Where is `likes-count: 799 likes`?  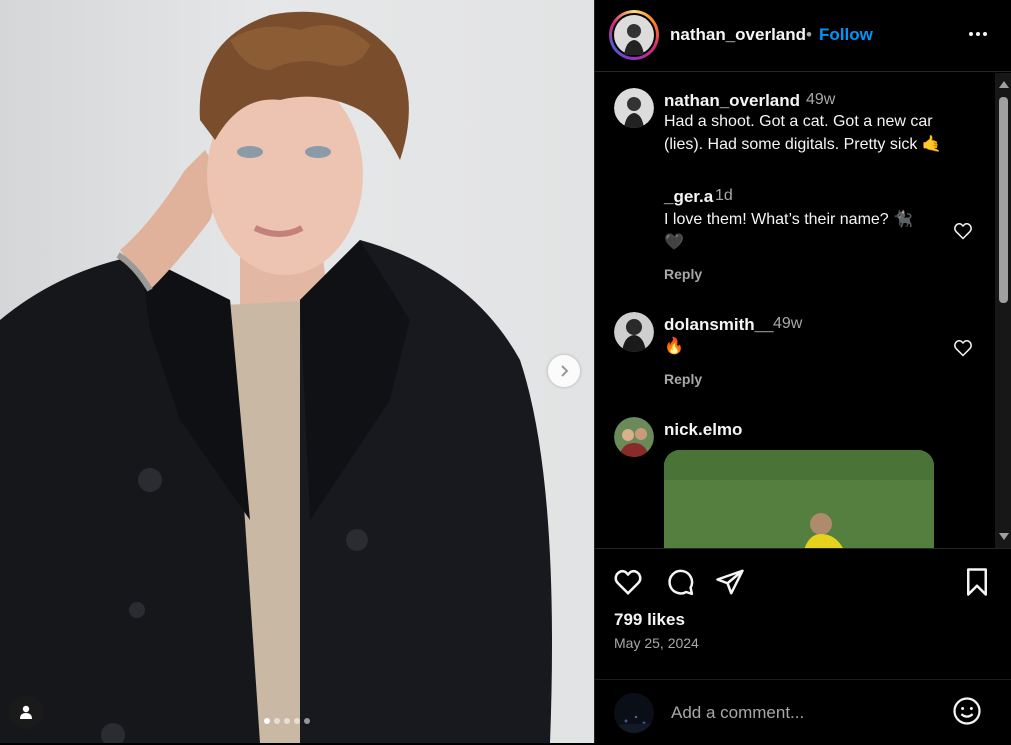
likes-count: 799 likes is located at coordinates (649, 620).